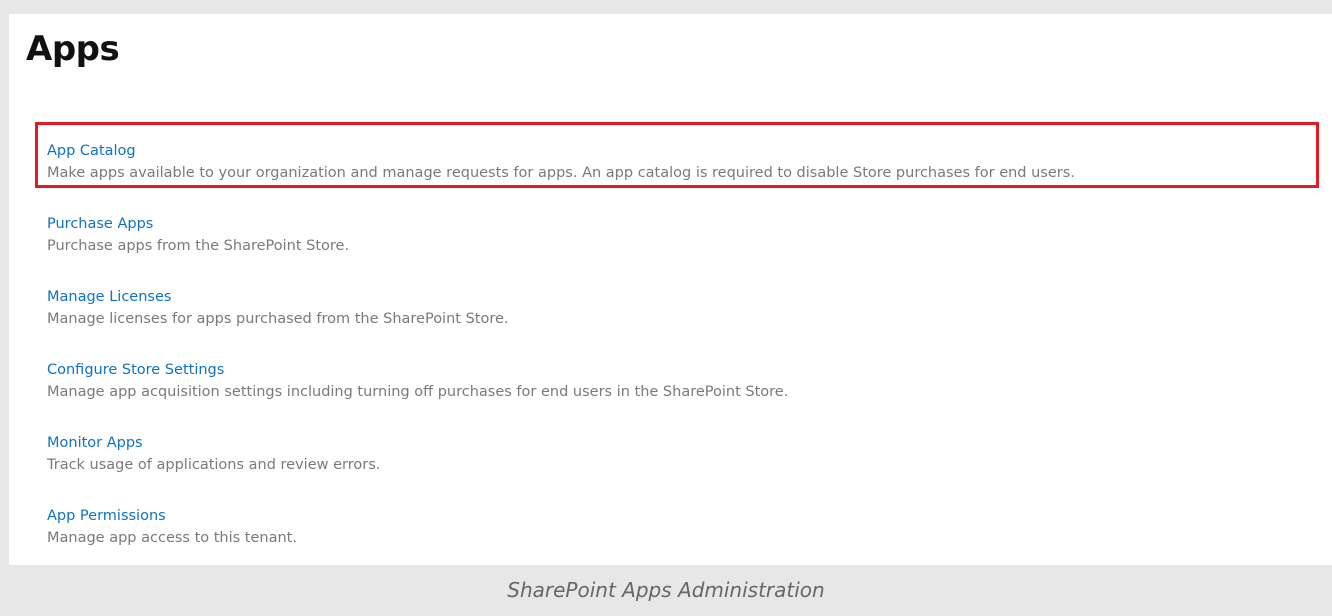 This screenshot has width=1332, height=616. Describe the element at coordinates (198, 246) in the screenshot. I see `purchase-apps-description: Purchase apps from the SharePoint Store.` at that location.